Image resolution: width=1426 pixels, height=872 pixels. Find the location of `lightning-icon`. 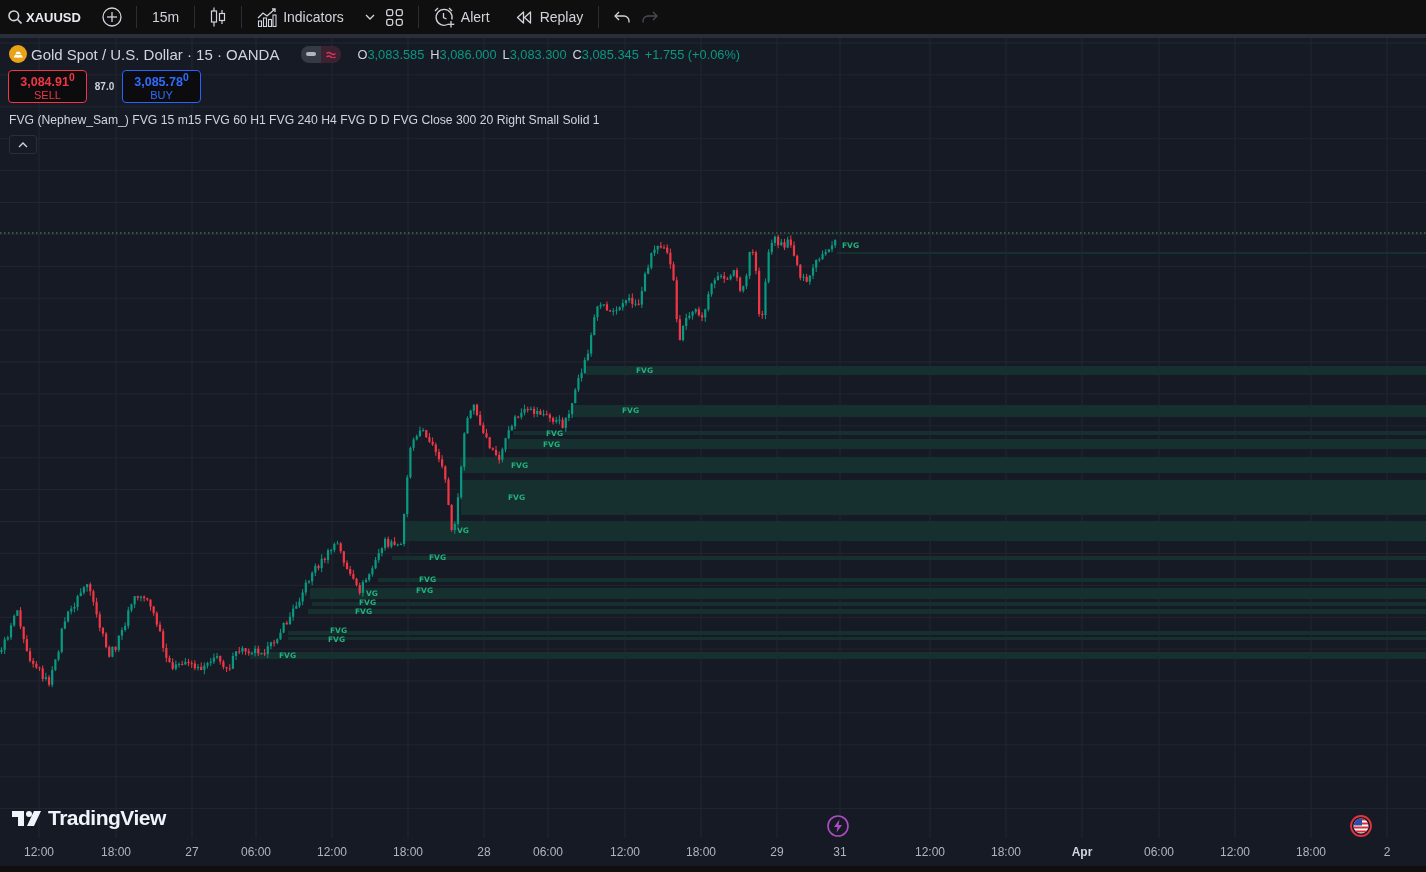

lightning-icon is located at coordinates (838, 826).